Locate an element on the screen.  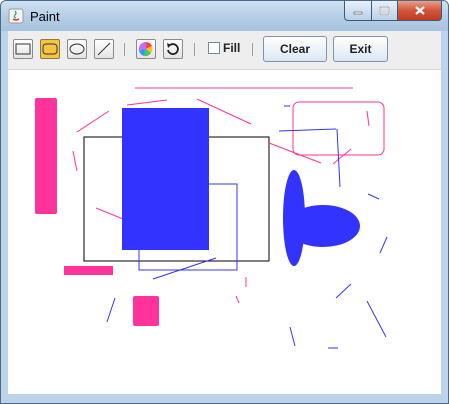
blue-filled-rectangle is located at coordinates (165, 179).